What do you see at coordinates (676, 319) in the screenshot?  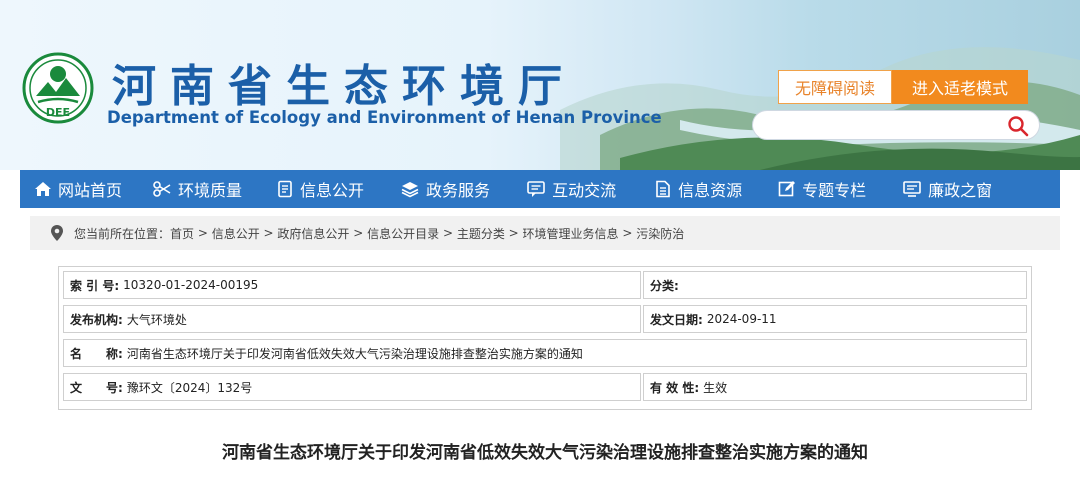 I see `issue-date-label: 发文日期:` at bounding box center [676, 319].